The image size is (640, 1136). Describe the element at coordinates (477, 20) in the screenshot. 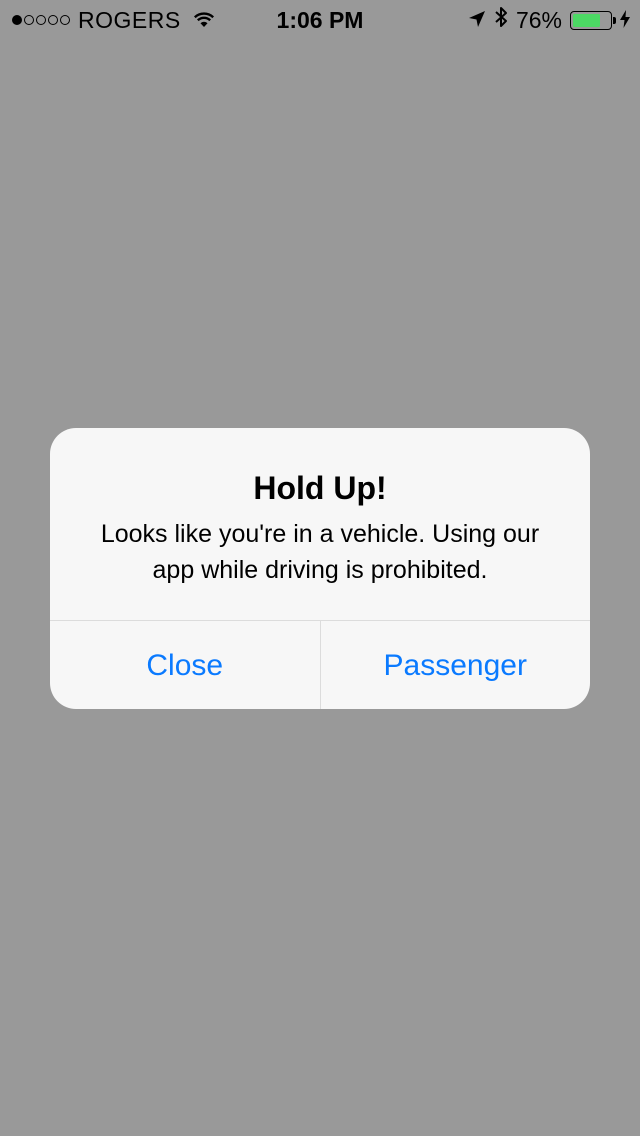

I see `location-arrow-icon` at that location.